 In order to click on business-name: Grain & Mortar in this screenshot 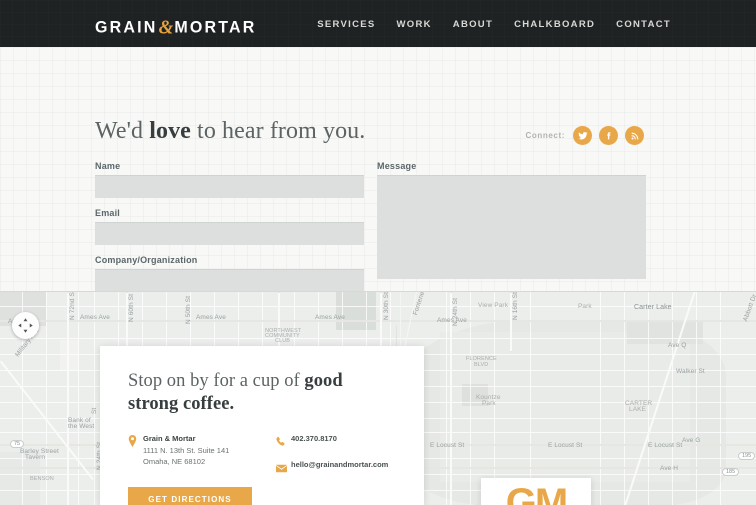, I will do `click(169, 439)`.